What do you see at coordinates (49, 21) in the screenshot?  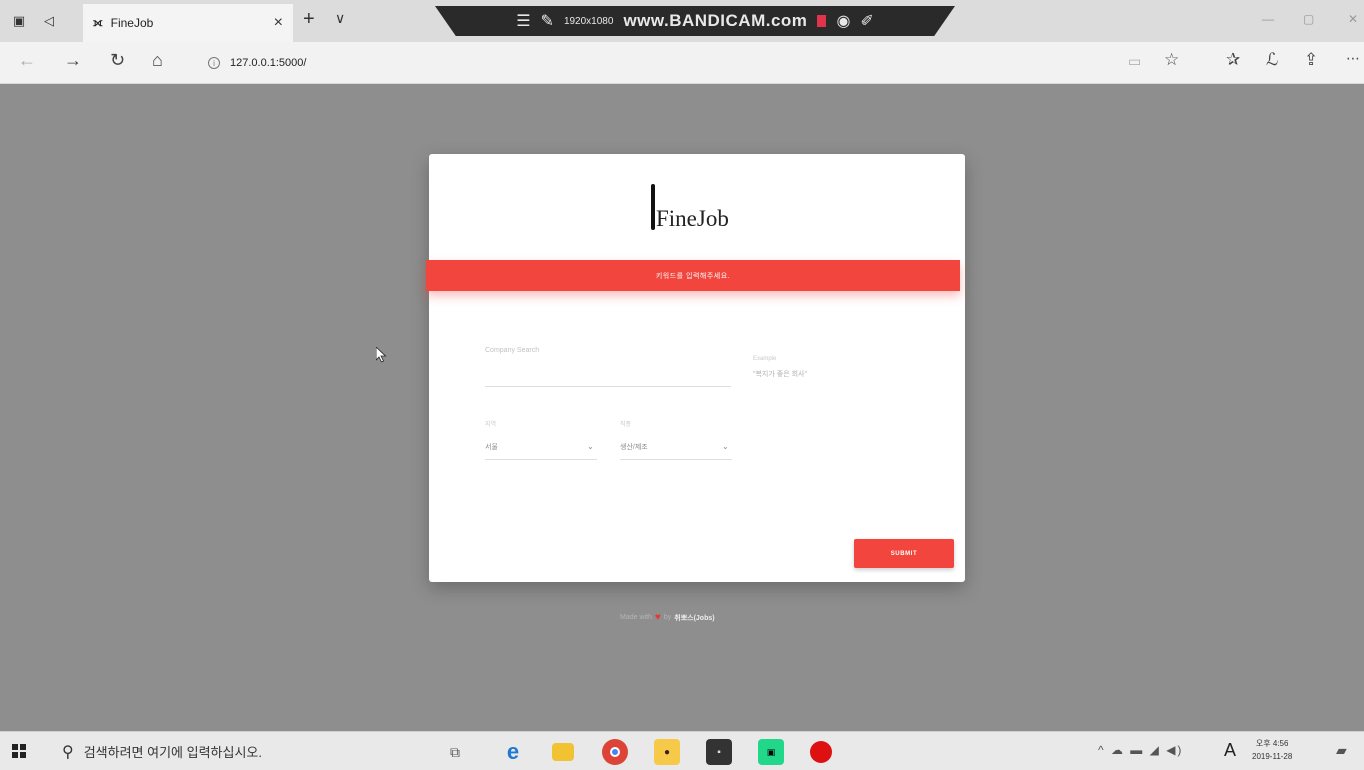 I see `back-tabs-icon: ◁` at bounding box center [49, 21].